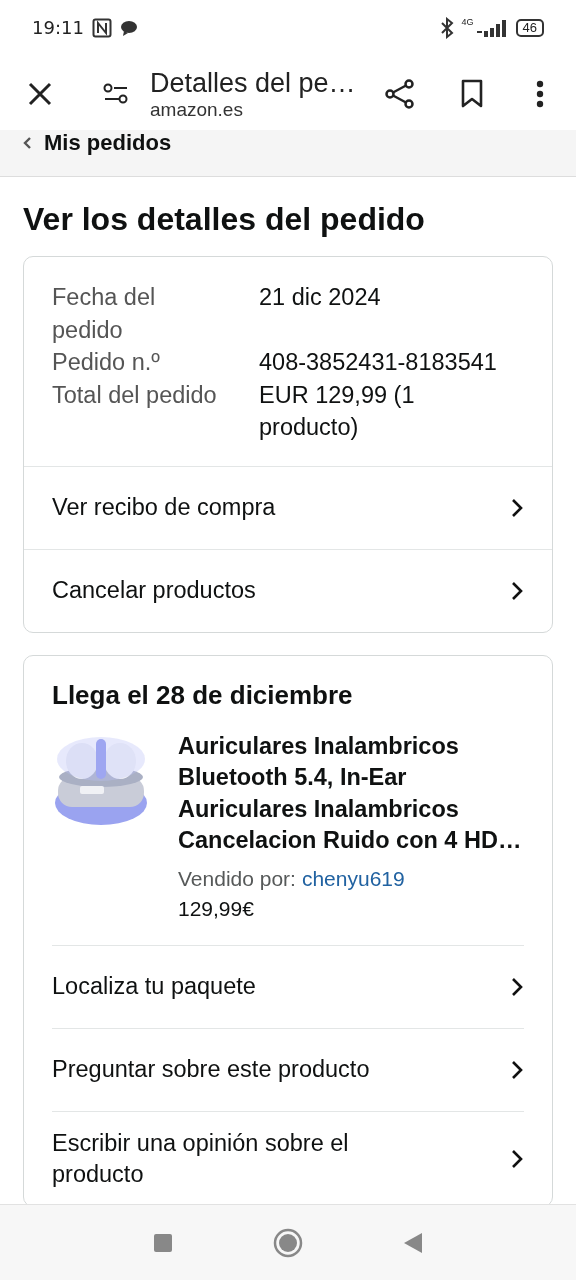  I want to click on field-value: 408-3852431-8183541, so click(378, 362).